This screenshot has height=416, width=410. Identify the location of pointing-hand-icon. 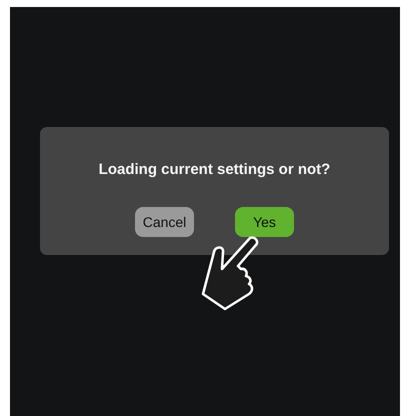
(231, 273).